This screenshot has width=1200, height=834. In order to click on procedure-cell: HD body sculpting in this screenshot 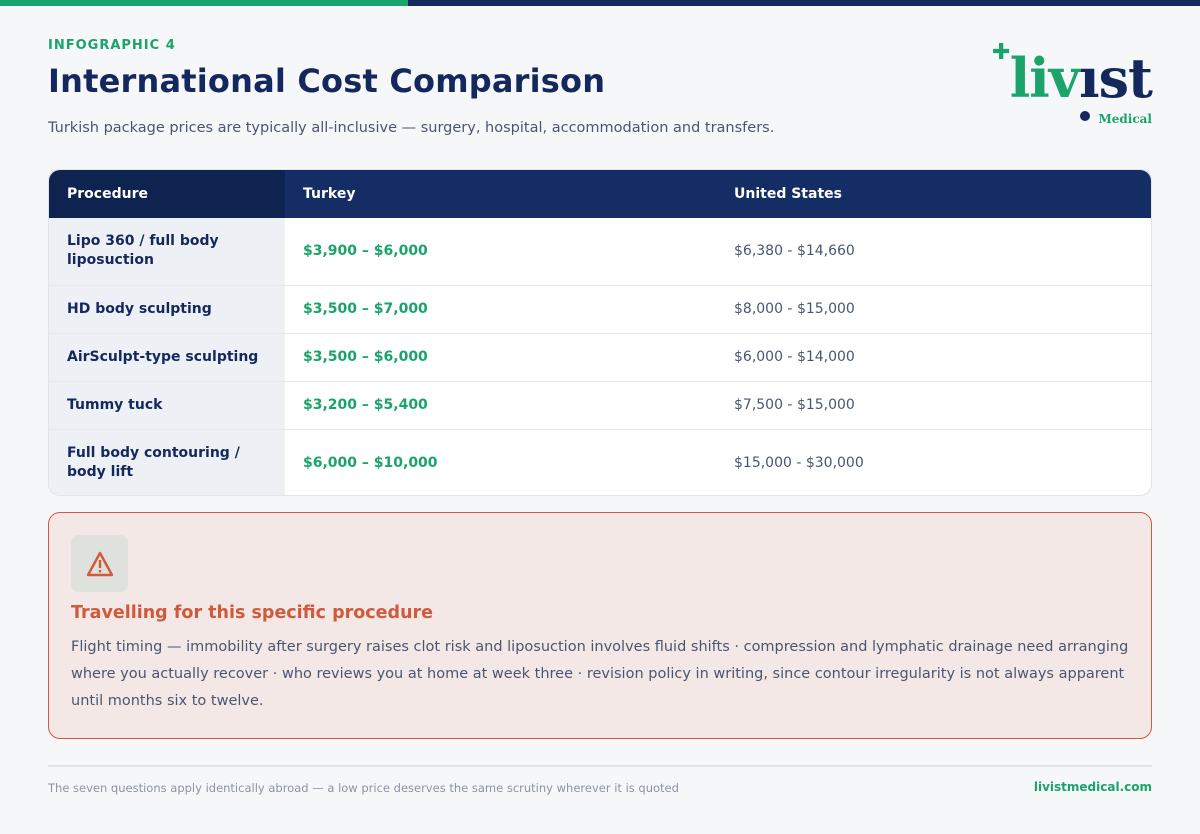, I will do `click(167, 308)`.